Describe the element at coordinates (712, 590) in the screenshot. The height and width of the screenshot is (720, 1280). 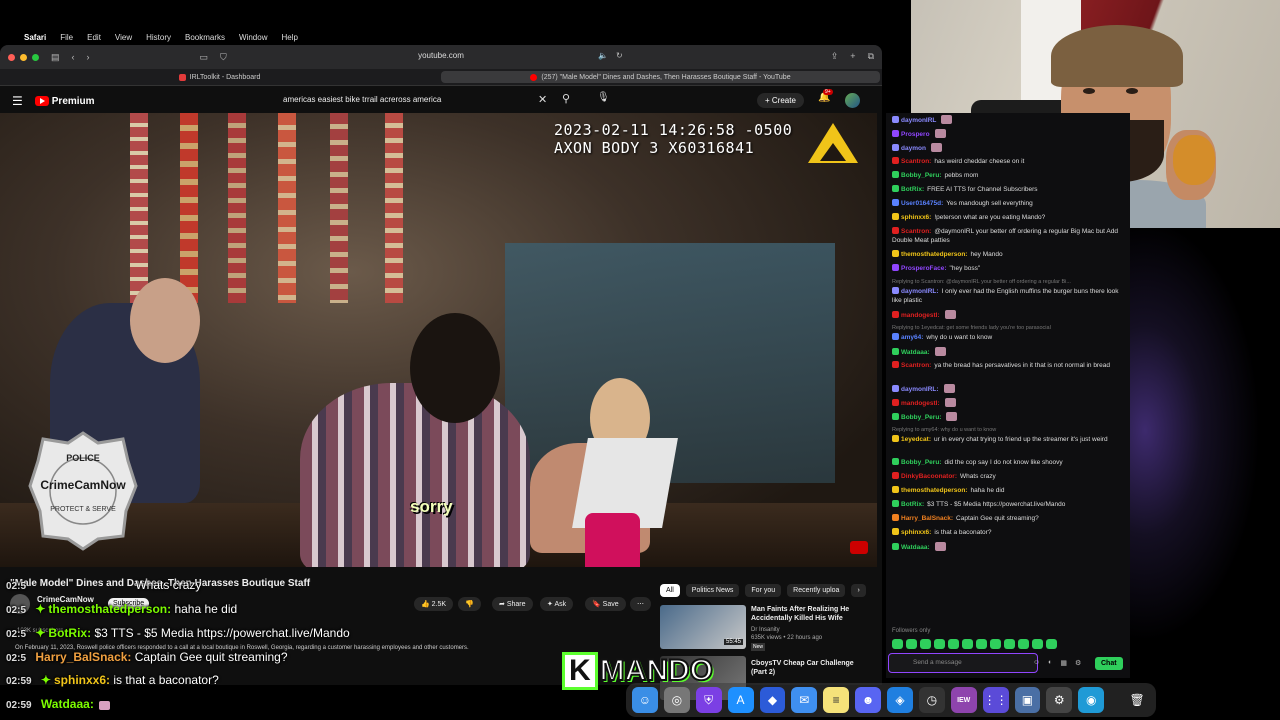
I see `chip-politics-news: Politics News` at that location.